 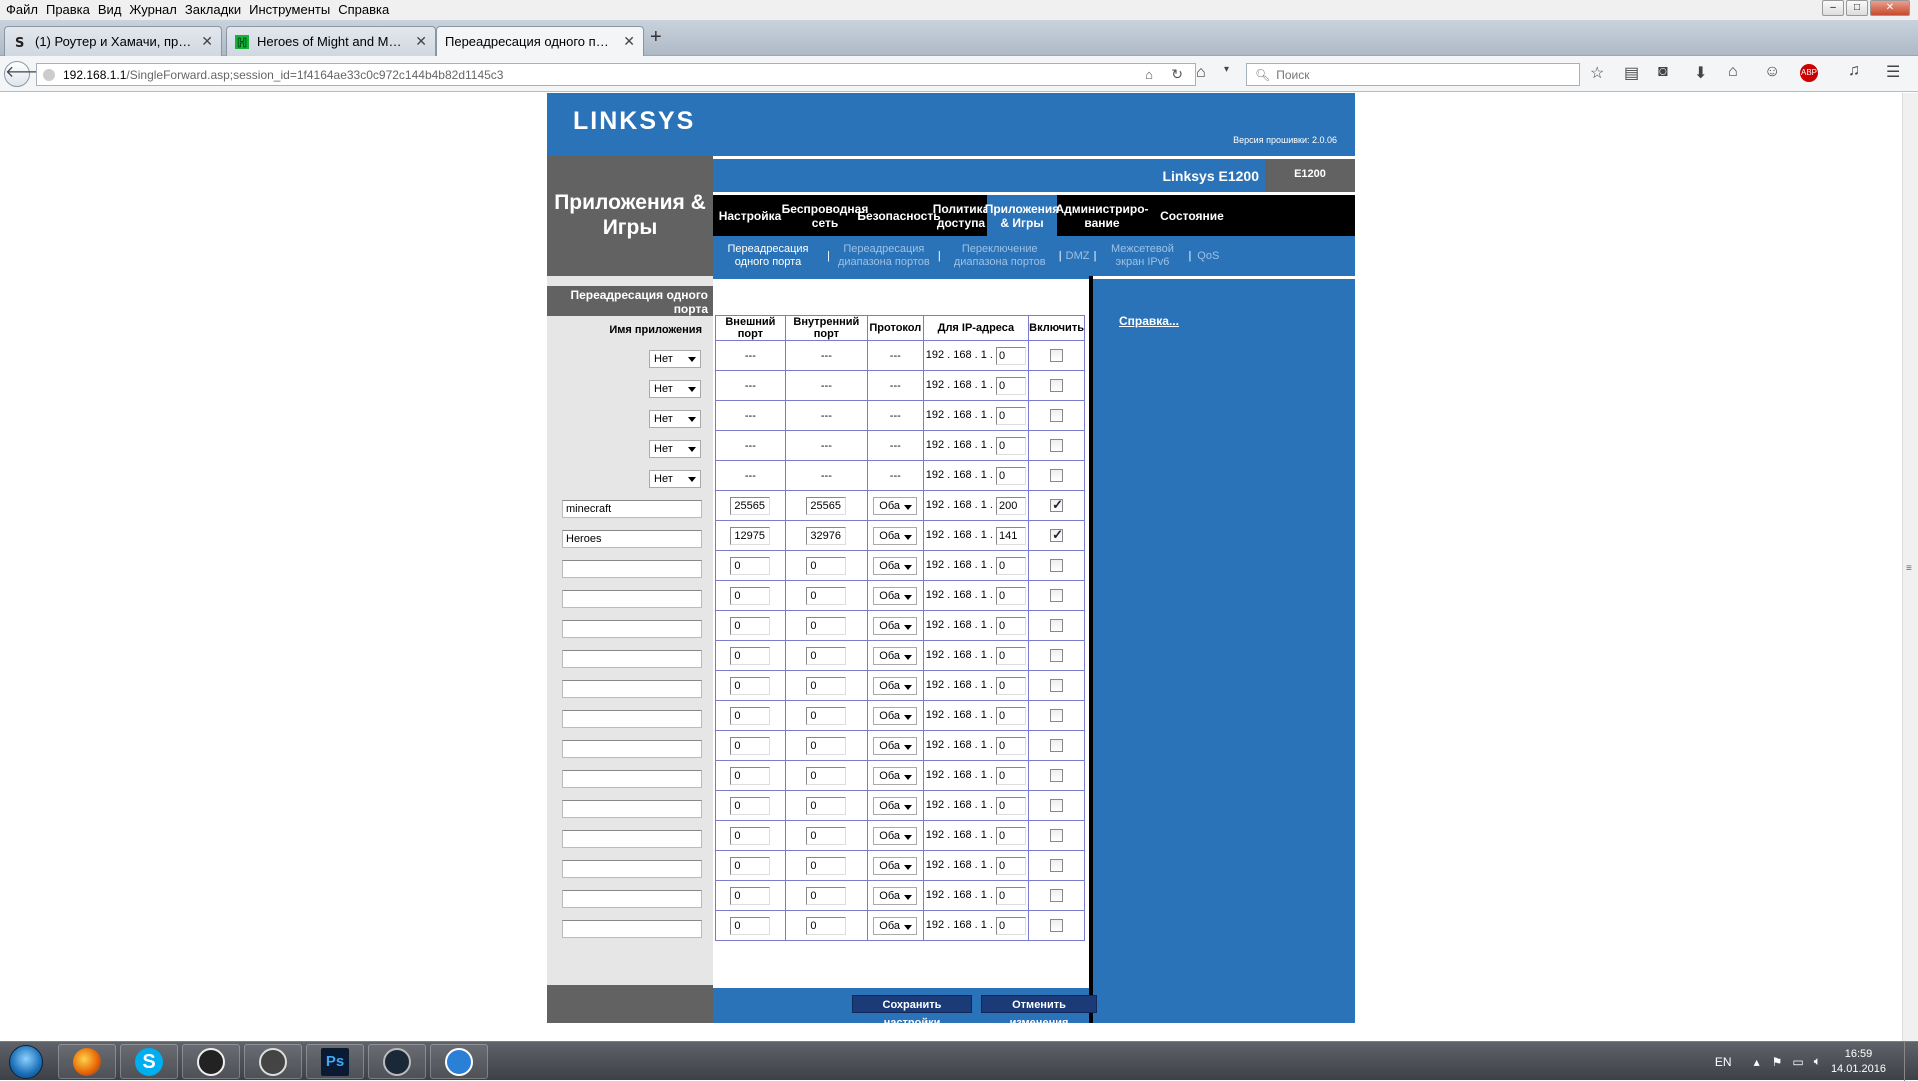 What do you see at coordinates (912, 1012) in the screenshot?
I see `save-settings-button: Сохранить настройки` at bounding box center [912, 1012].